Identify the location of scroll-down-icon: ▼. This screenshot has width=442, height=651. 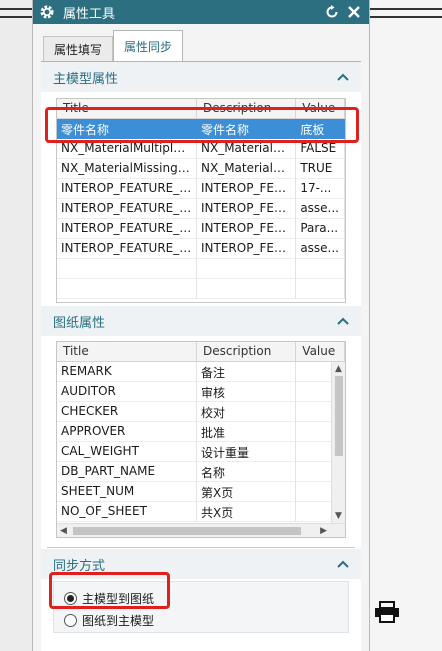
(338, 516).